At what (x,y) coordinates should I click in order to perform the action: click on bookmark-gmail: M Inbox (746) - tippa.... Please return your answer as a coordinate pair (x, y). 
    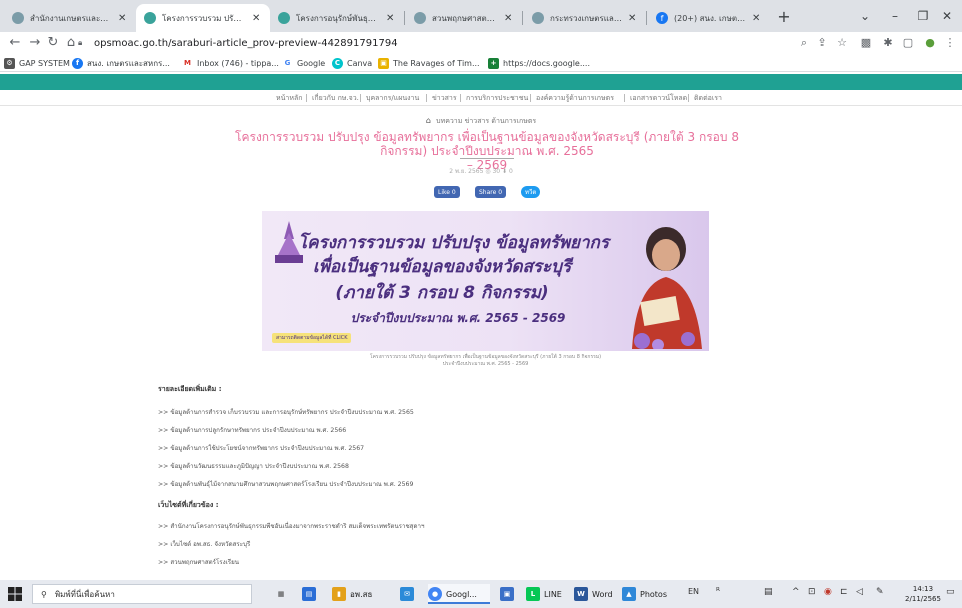
    Looking at the image, I should click on (230, 63).